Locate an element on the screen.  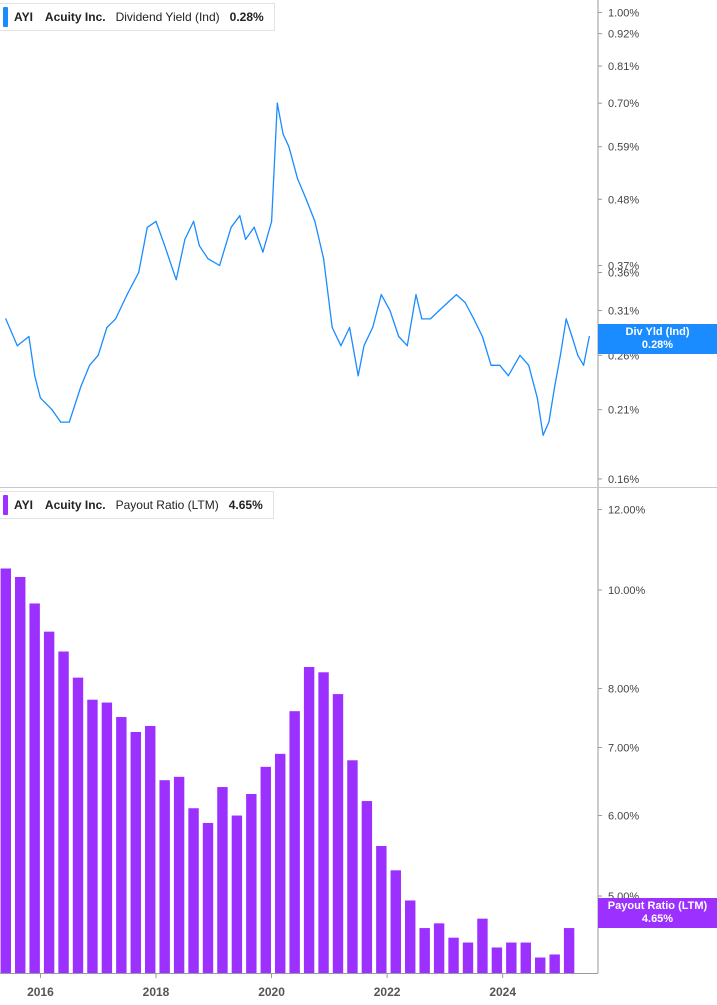
legend-value: 0.28% is located at coordinates (246, 17).